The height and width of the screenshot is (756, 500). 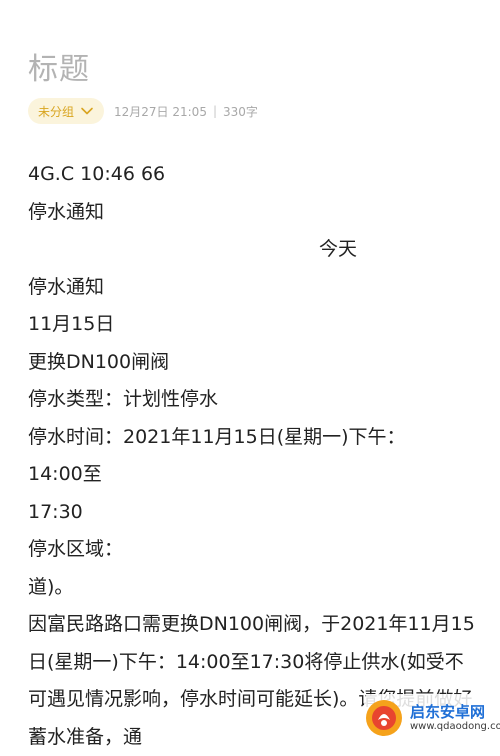 I want to click on content-line: 4G.C 10:46 66, so click(x=97, y=174).